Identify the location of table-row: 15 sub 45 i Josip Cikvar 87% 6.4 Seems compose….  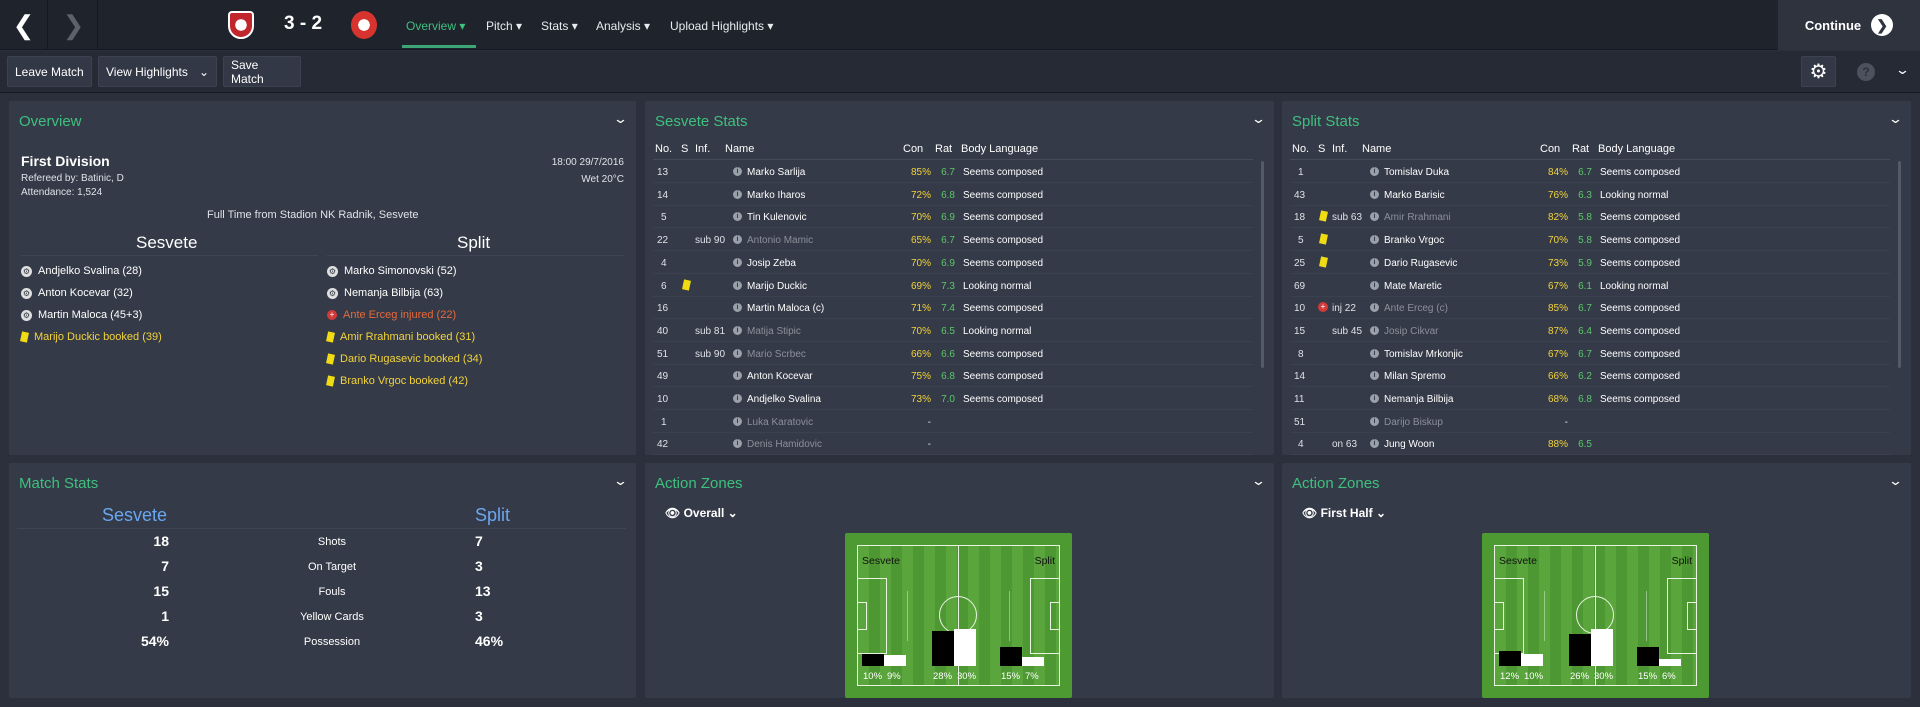
(1590, 331).